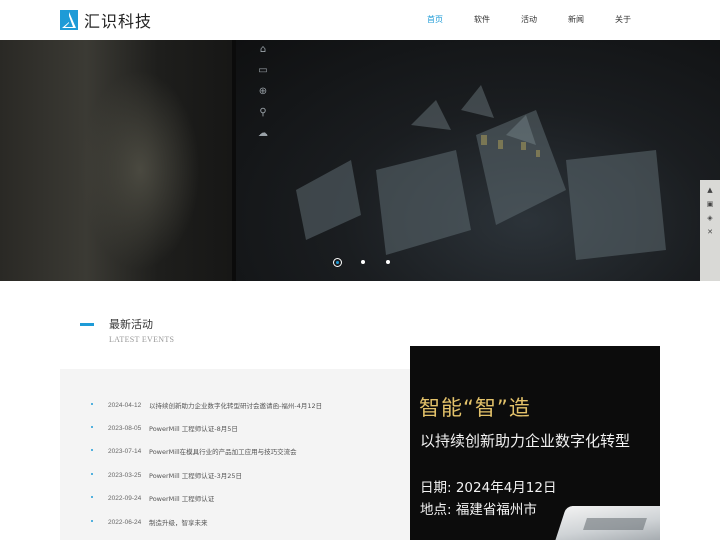 This screenshot has height=540, width=720. Describe the element at coordinates (488, 488) in the screenshot. I see `poster-date: 日期: 2024年4月12日` at that location.